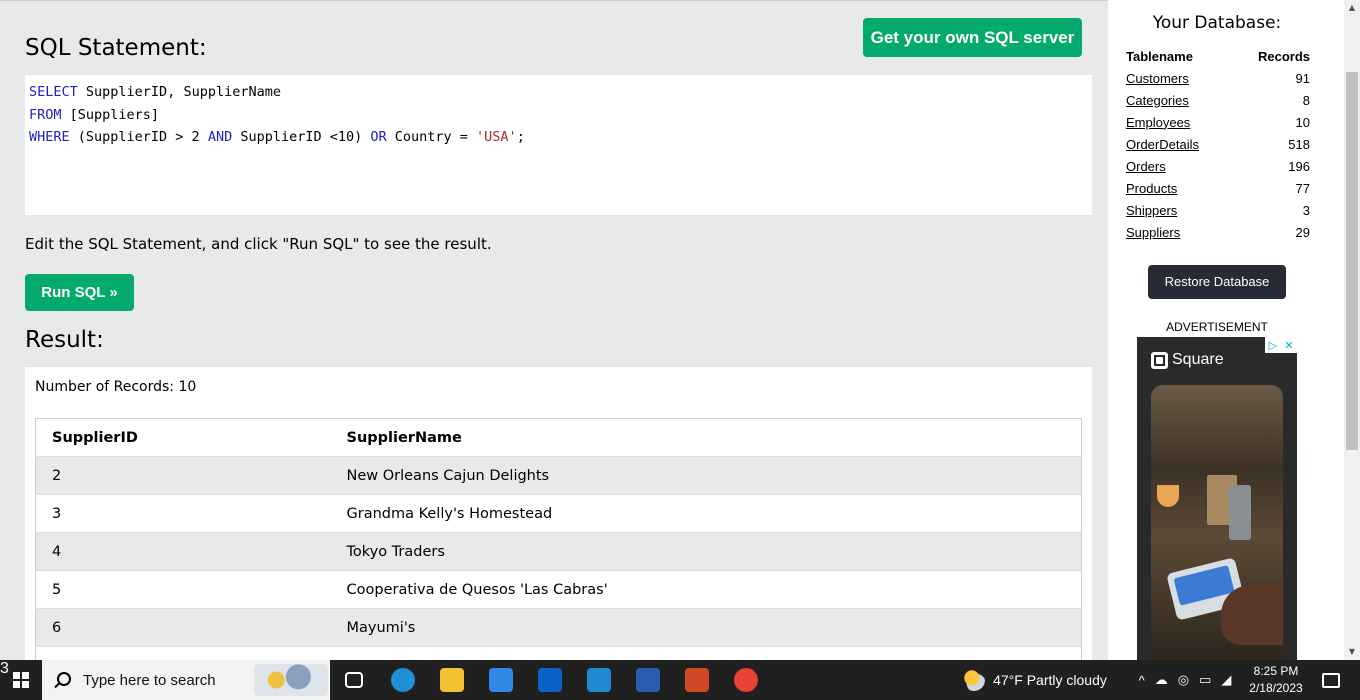 The height and width of the screenshot is (700, 1360). What do you see at coordinates (183, 653) in the screenshot?
I see `cell-supplierid` at bounding box center [183, 653].